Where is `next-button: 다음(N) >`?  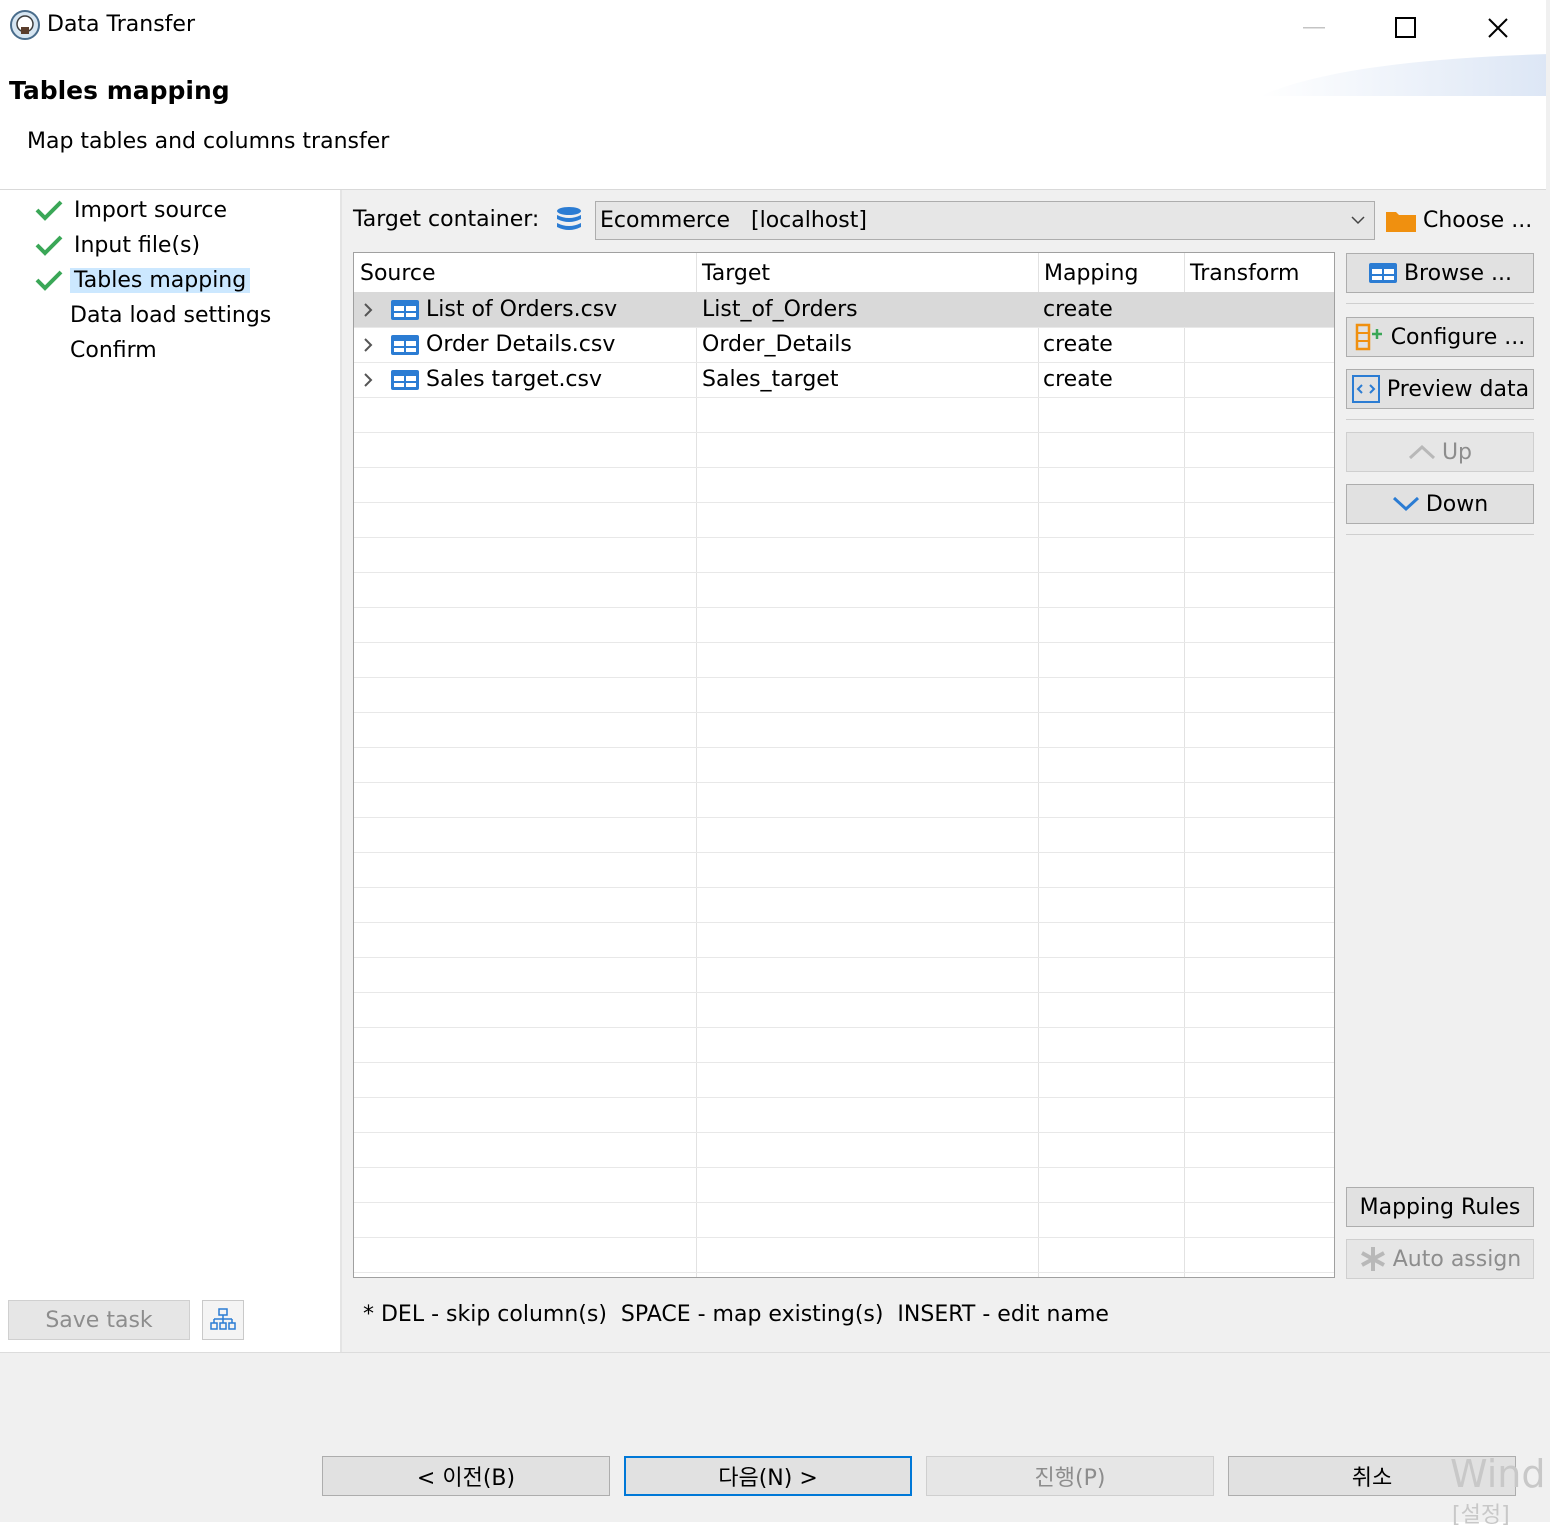 next-button: 다음(N) > is located at coordinates (768, 1476).